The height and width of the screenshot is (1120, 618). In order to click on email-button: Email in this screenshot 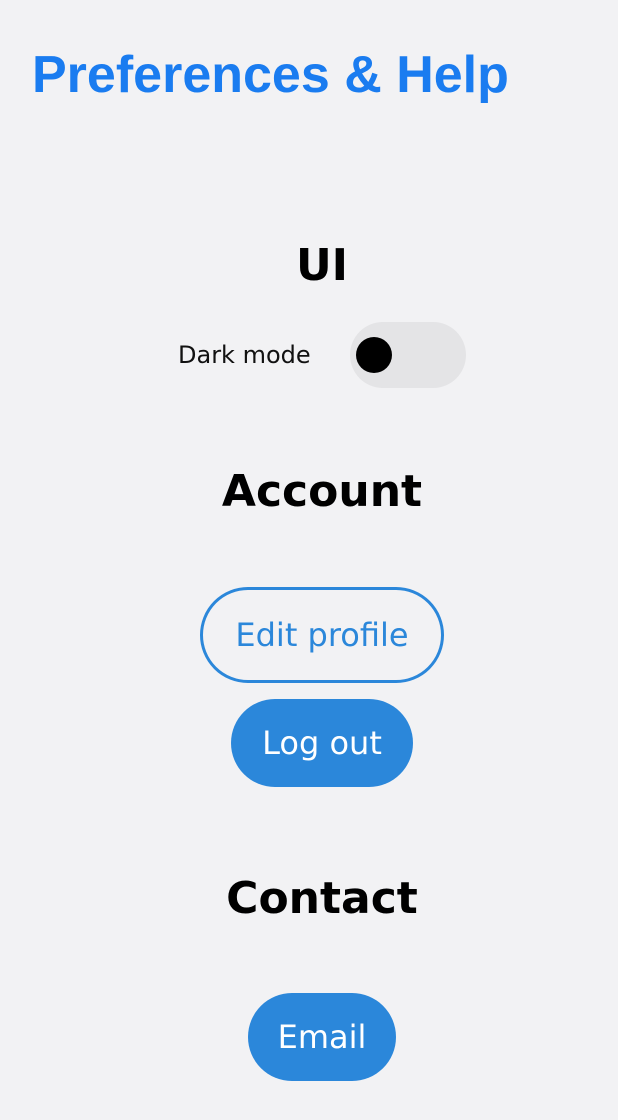, I will do `click(322, 1037)`.